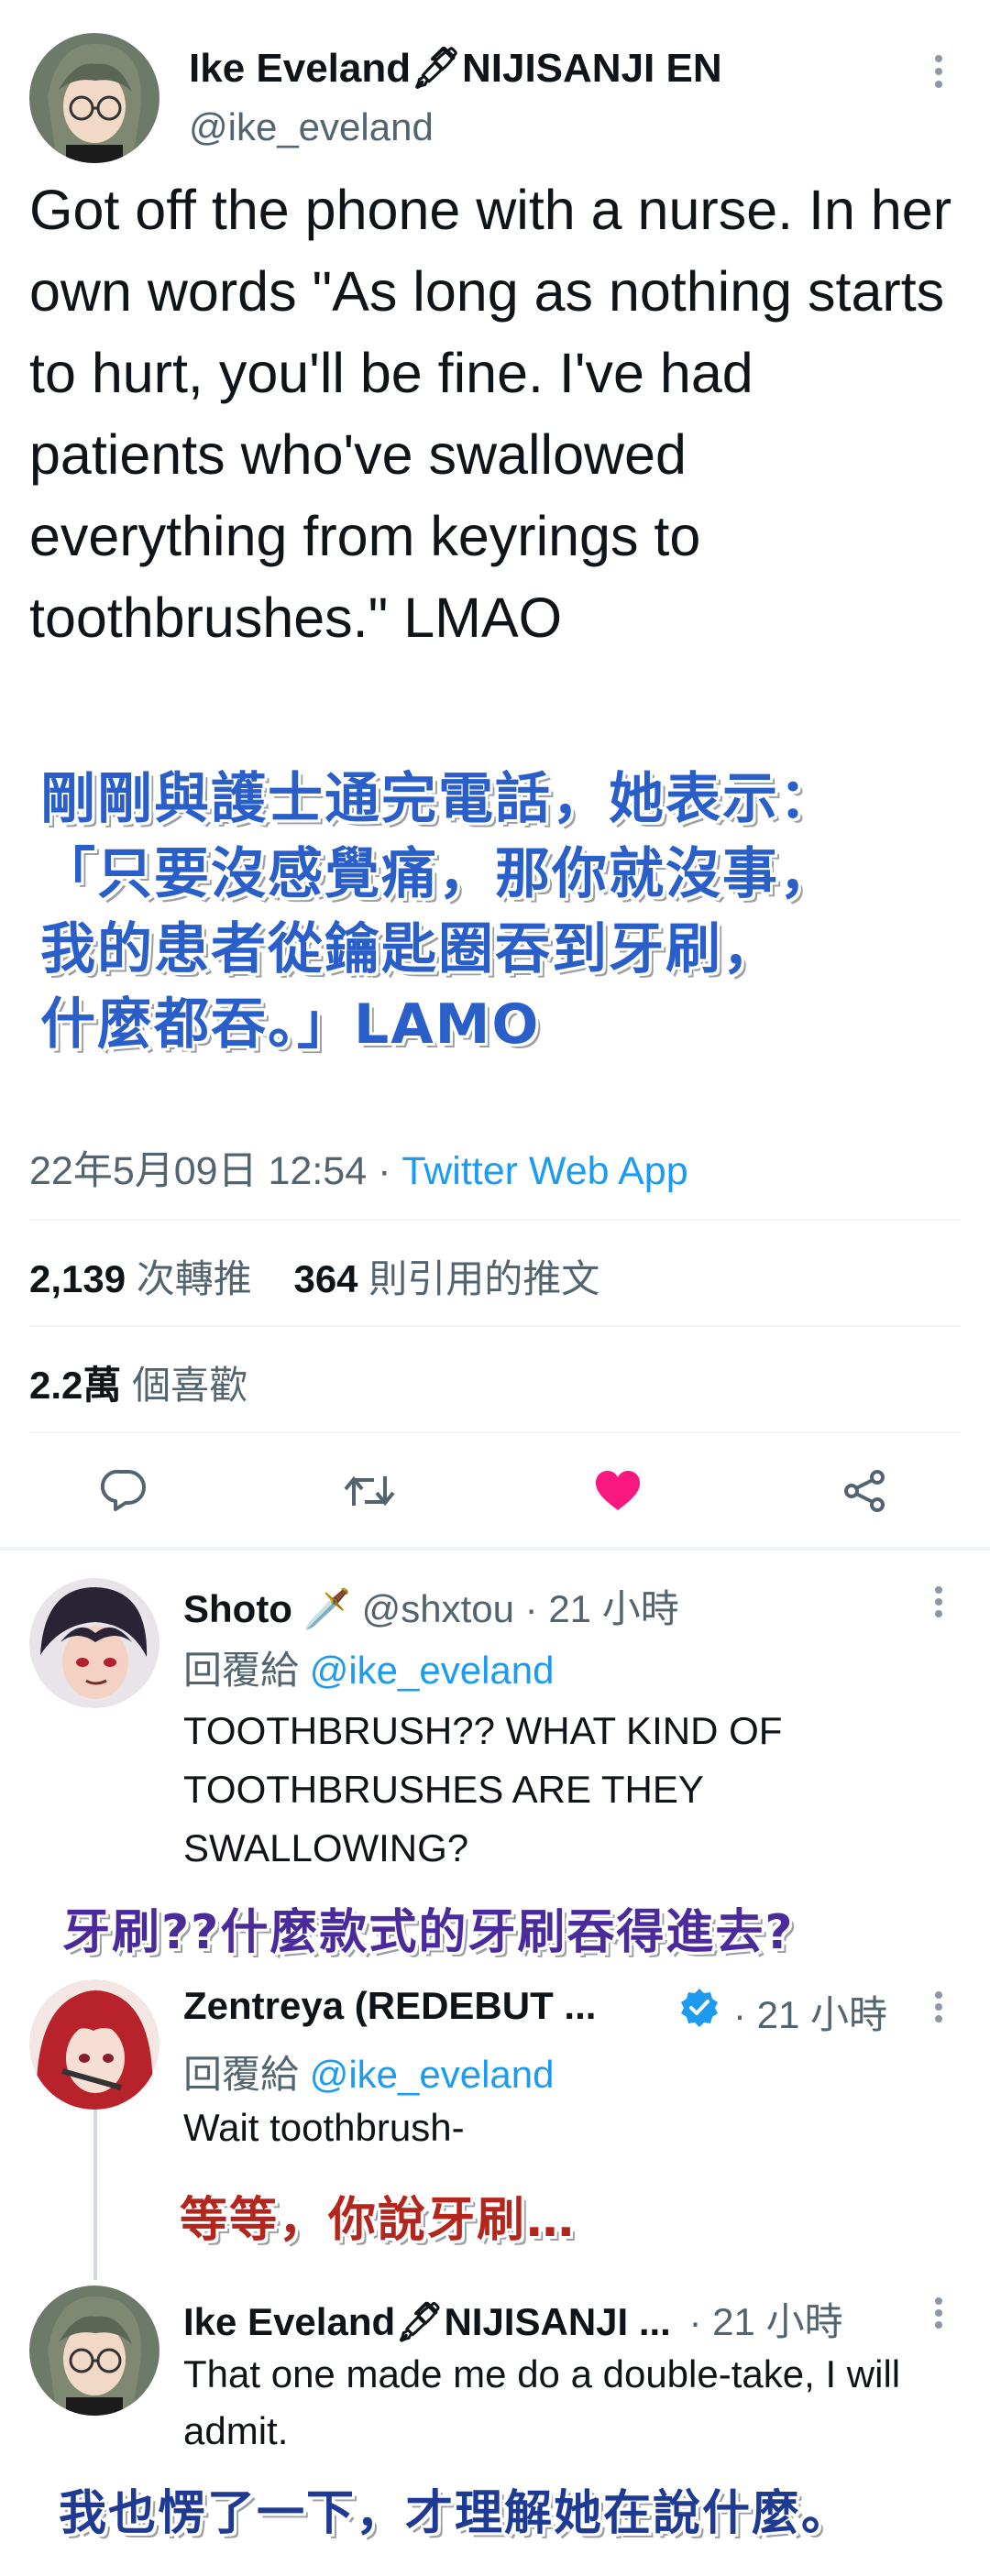 The image size is (990, 2576). Describe the element at coordinates (864, 1491) in the screenshot. I see `share-icon` at that location.